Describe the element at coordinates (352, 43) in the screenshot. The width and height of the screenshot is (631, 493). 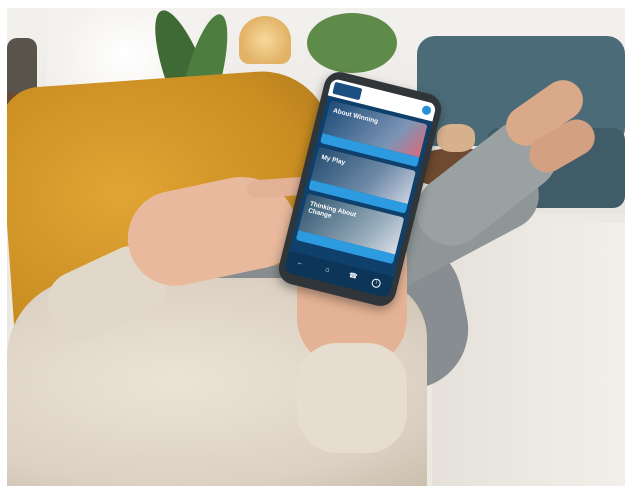
I see `plant-leaf` at that location.